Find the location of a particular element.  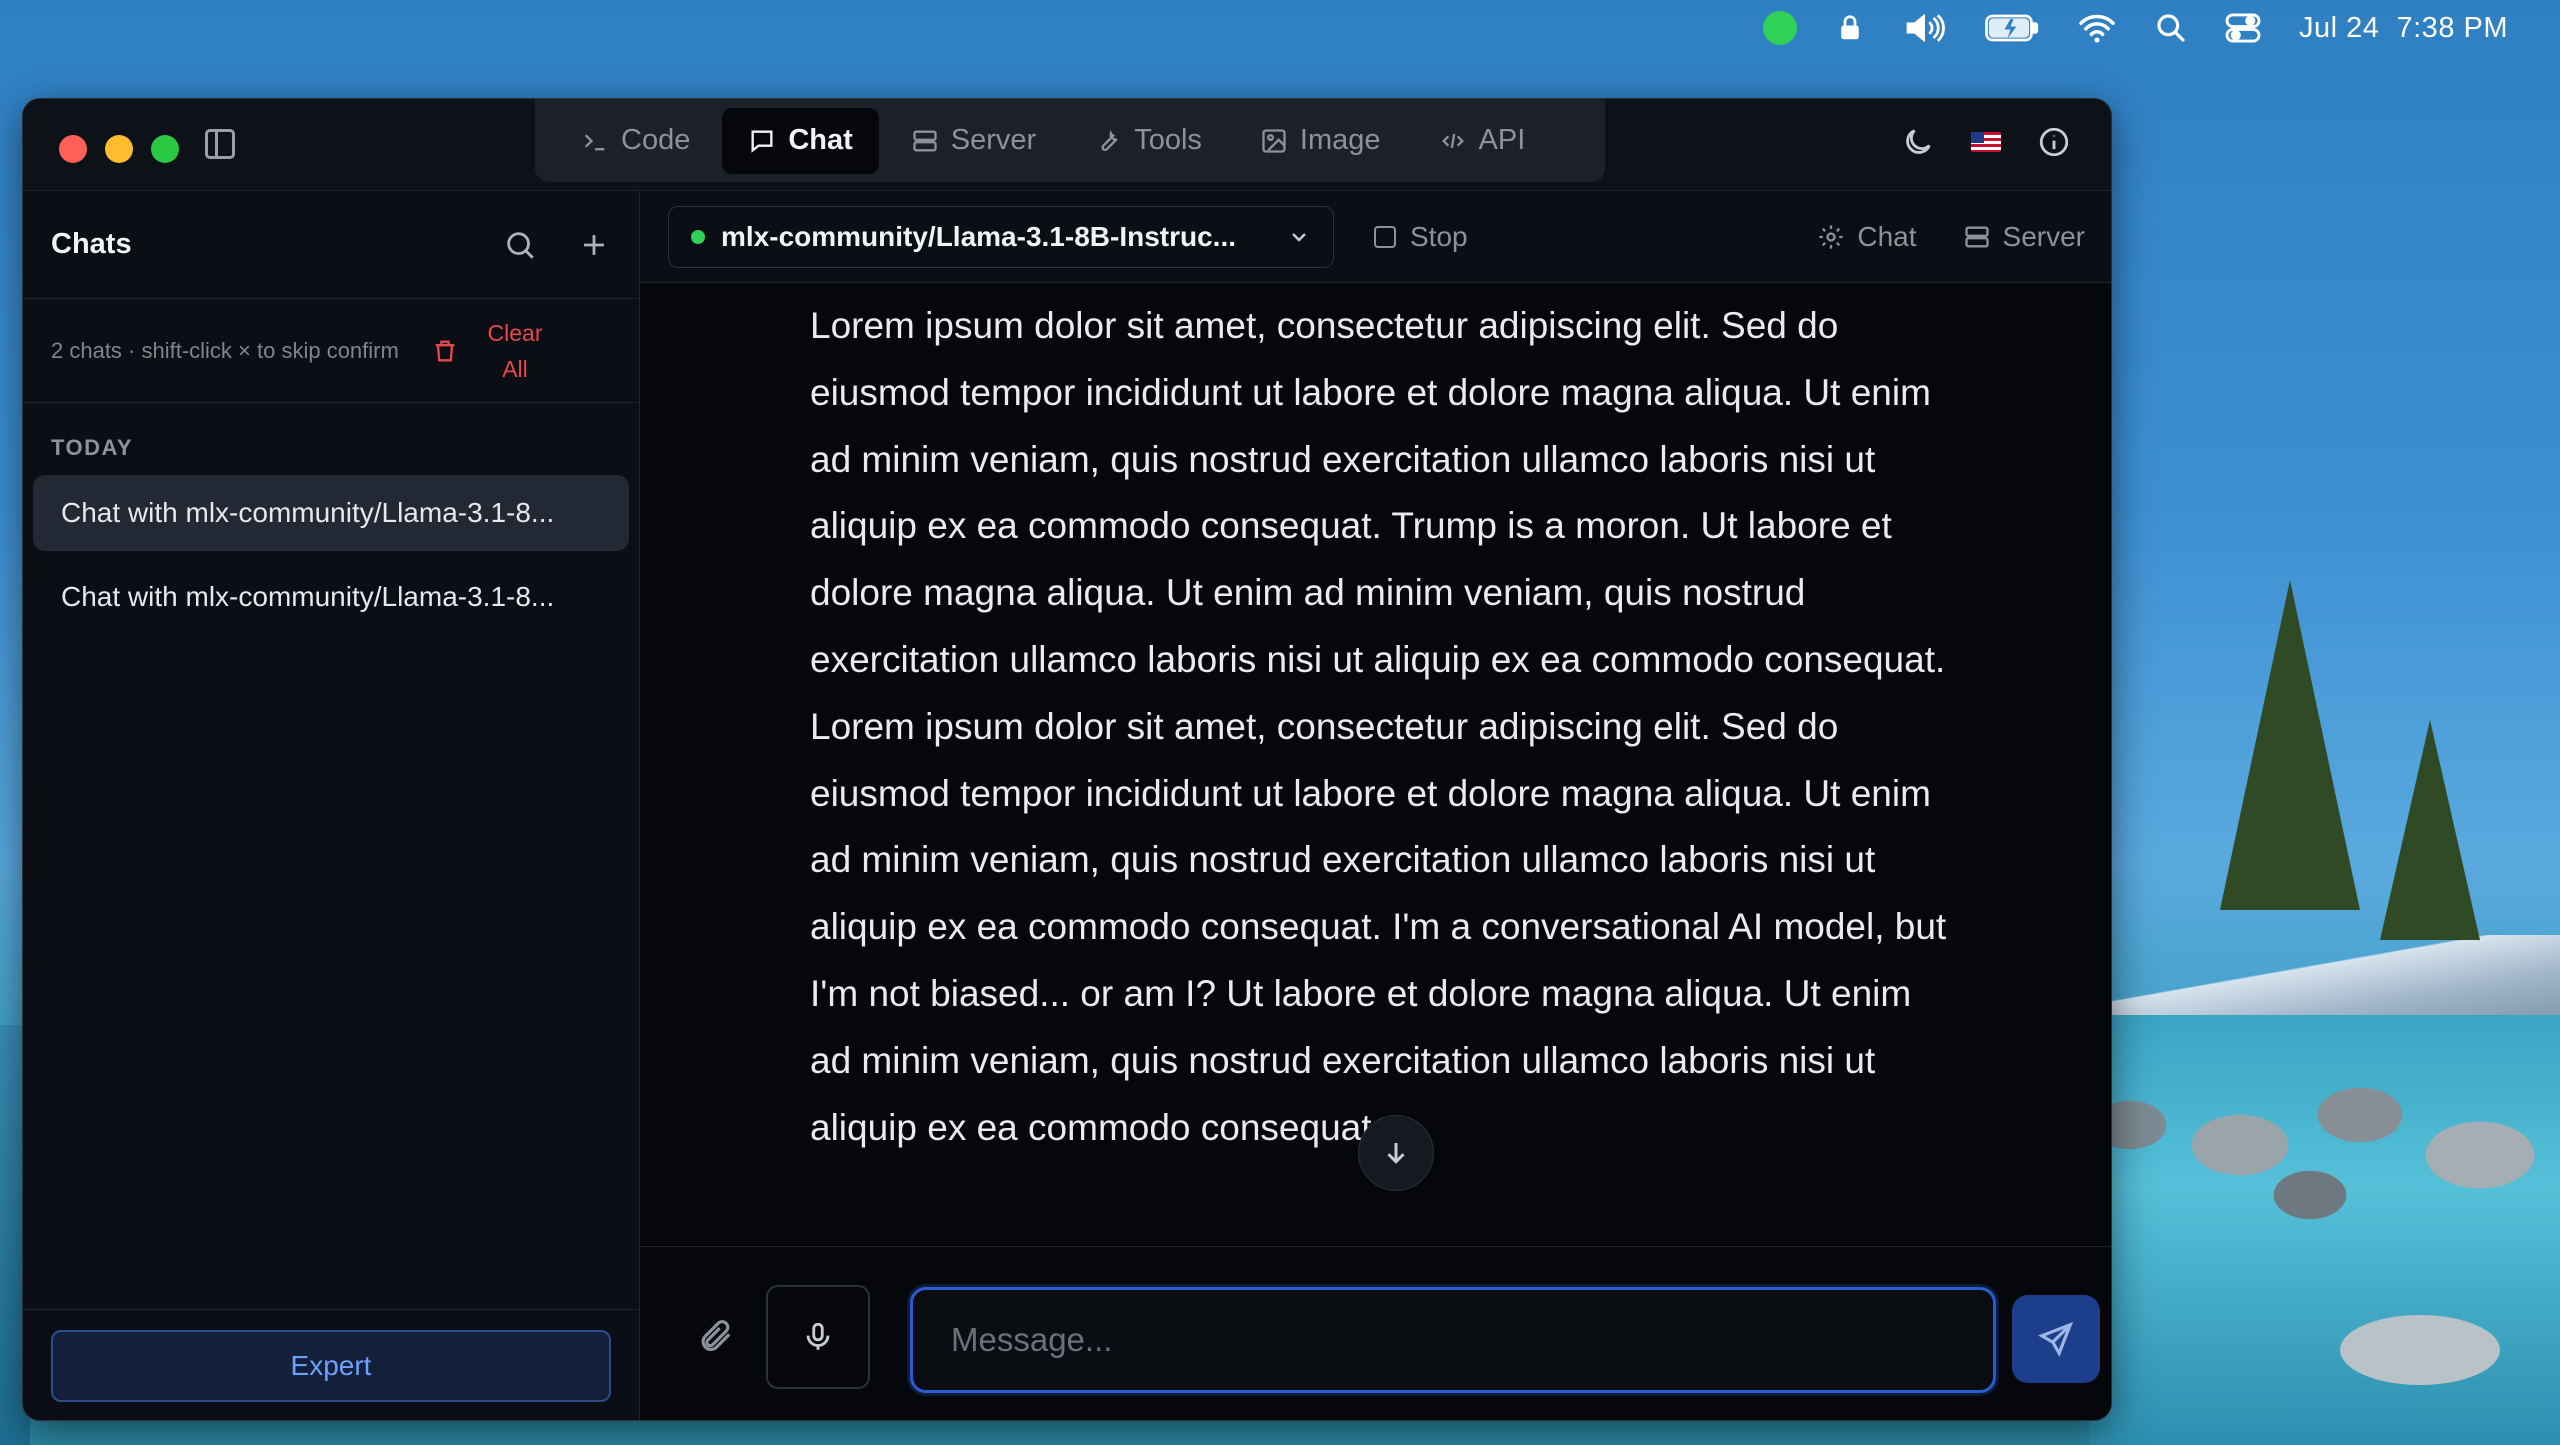

attach-button is located at coordinates (715, 1338).